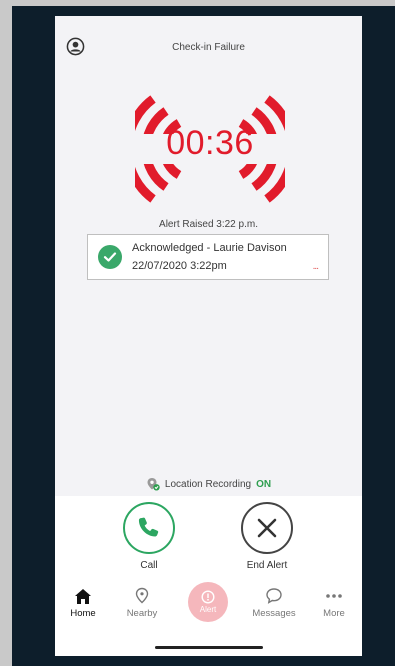 Image resolution: width=395 pixels, height=666 pixels. I want to click on message-bubble-icon, so click(274, 596).